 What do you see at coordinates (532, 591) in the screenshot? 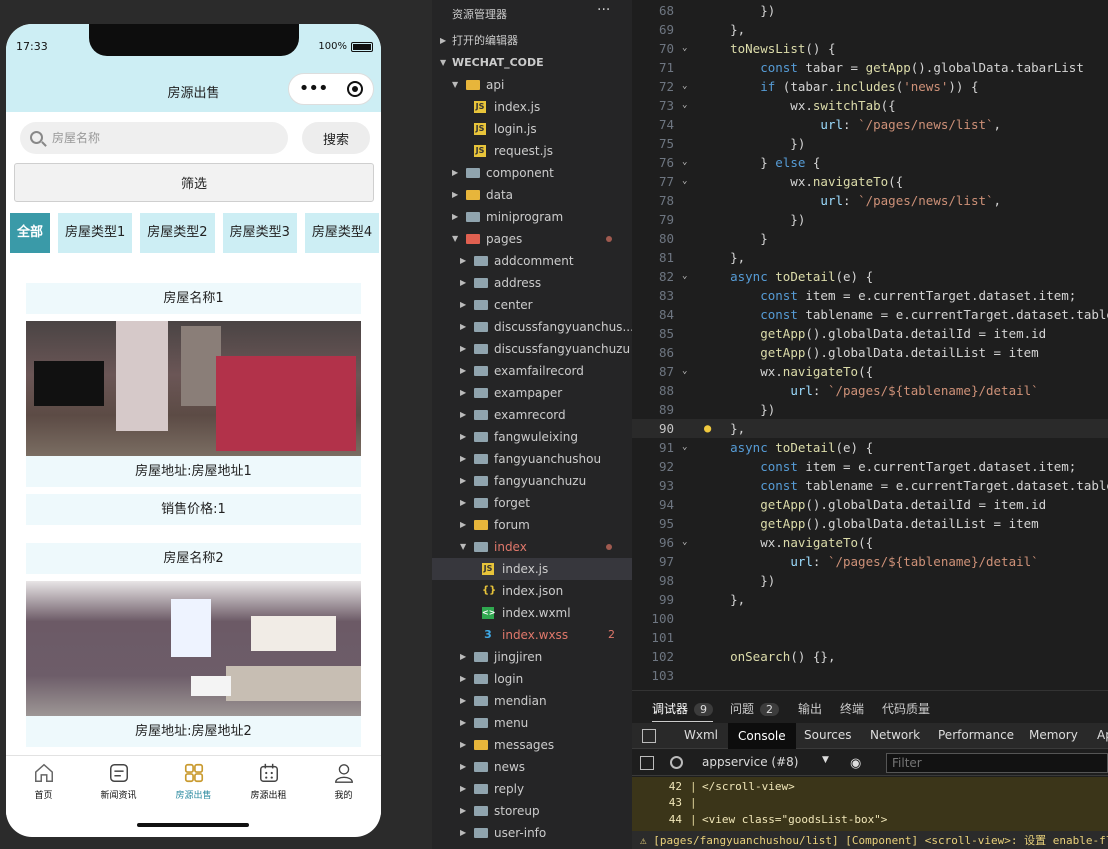
I see `tree-file: {} index.json` at bounding box center [532, 591].